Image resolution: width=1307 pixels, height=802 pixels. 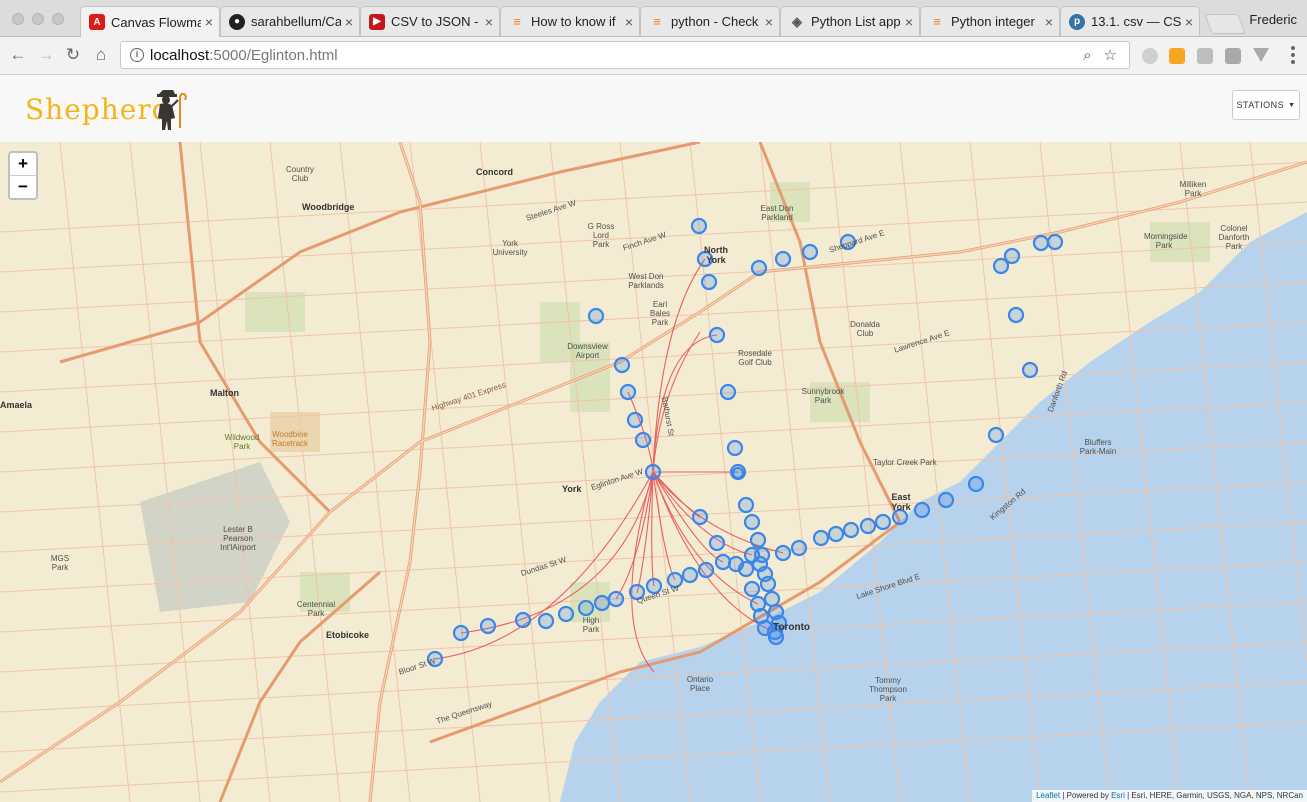 I want to click on window-maximize-button, so click(x=58, y=19).